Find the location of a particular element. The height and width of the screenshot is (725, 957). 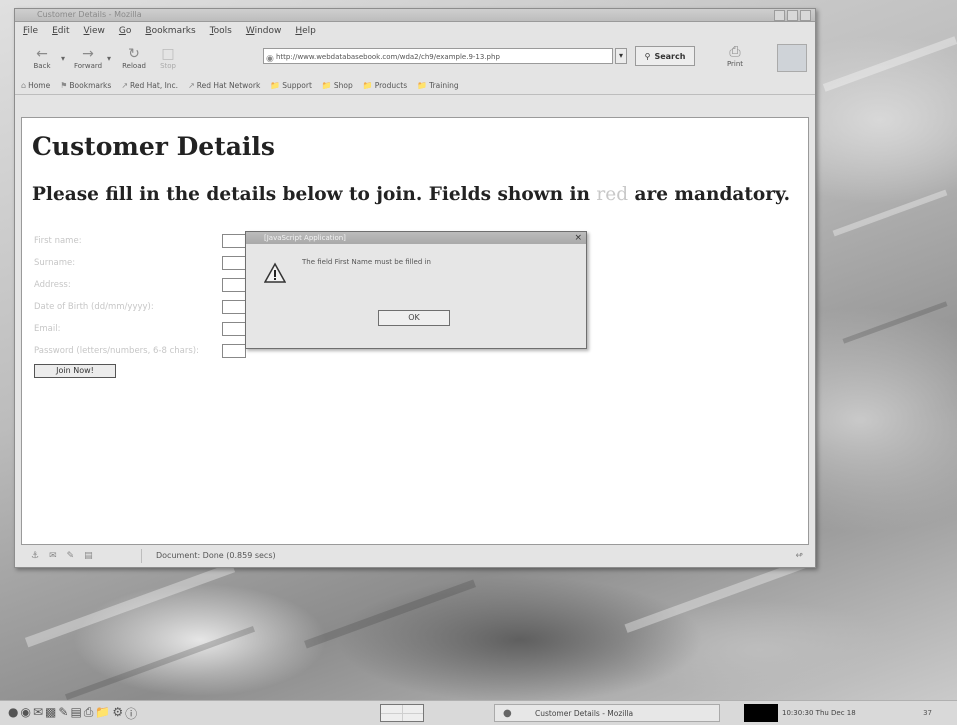

menu-window: Window is located at coordinates (264, 31).